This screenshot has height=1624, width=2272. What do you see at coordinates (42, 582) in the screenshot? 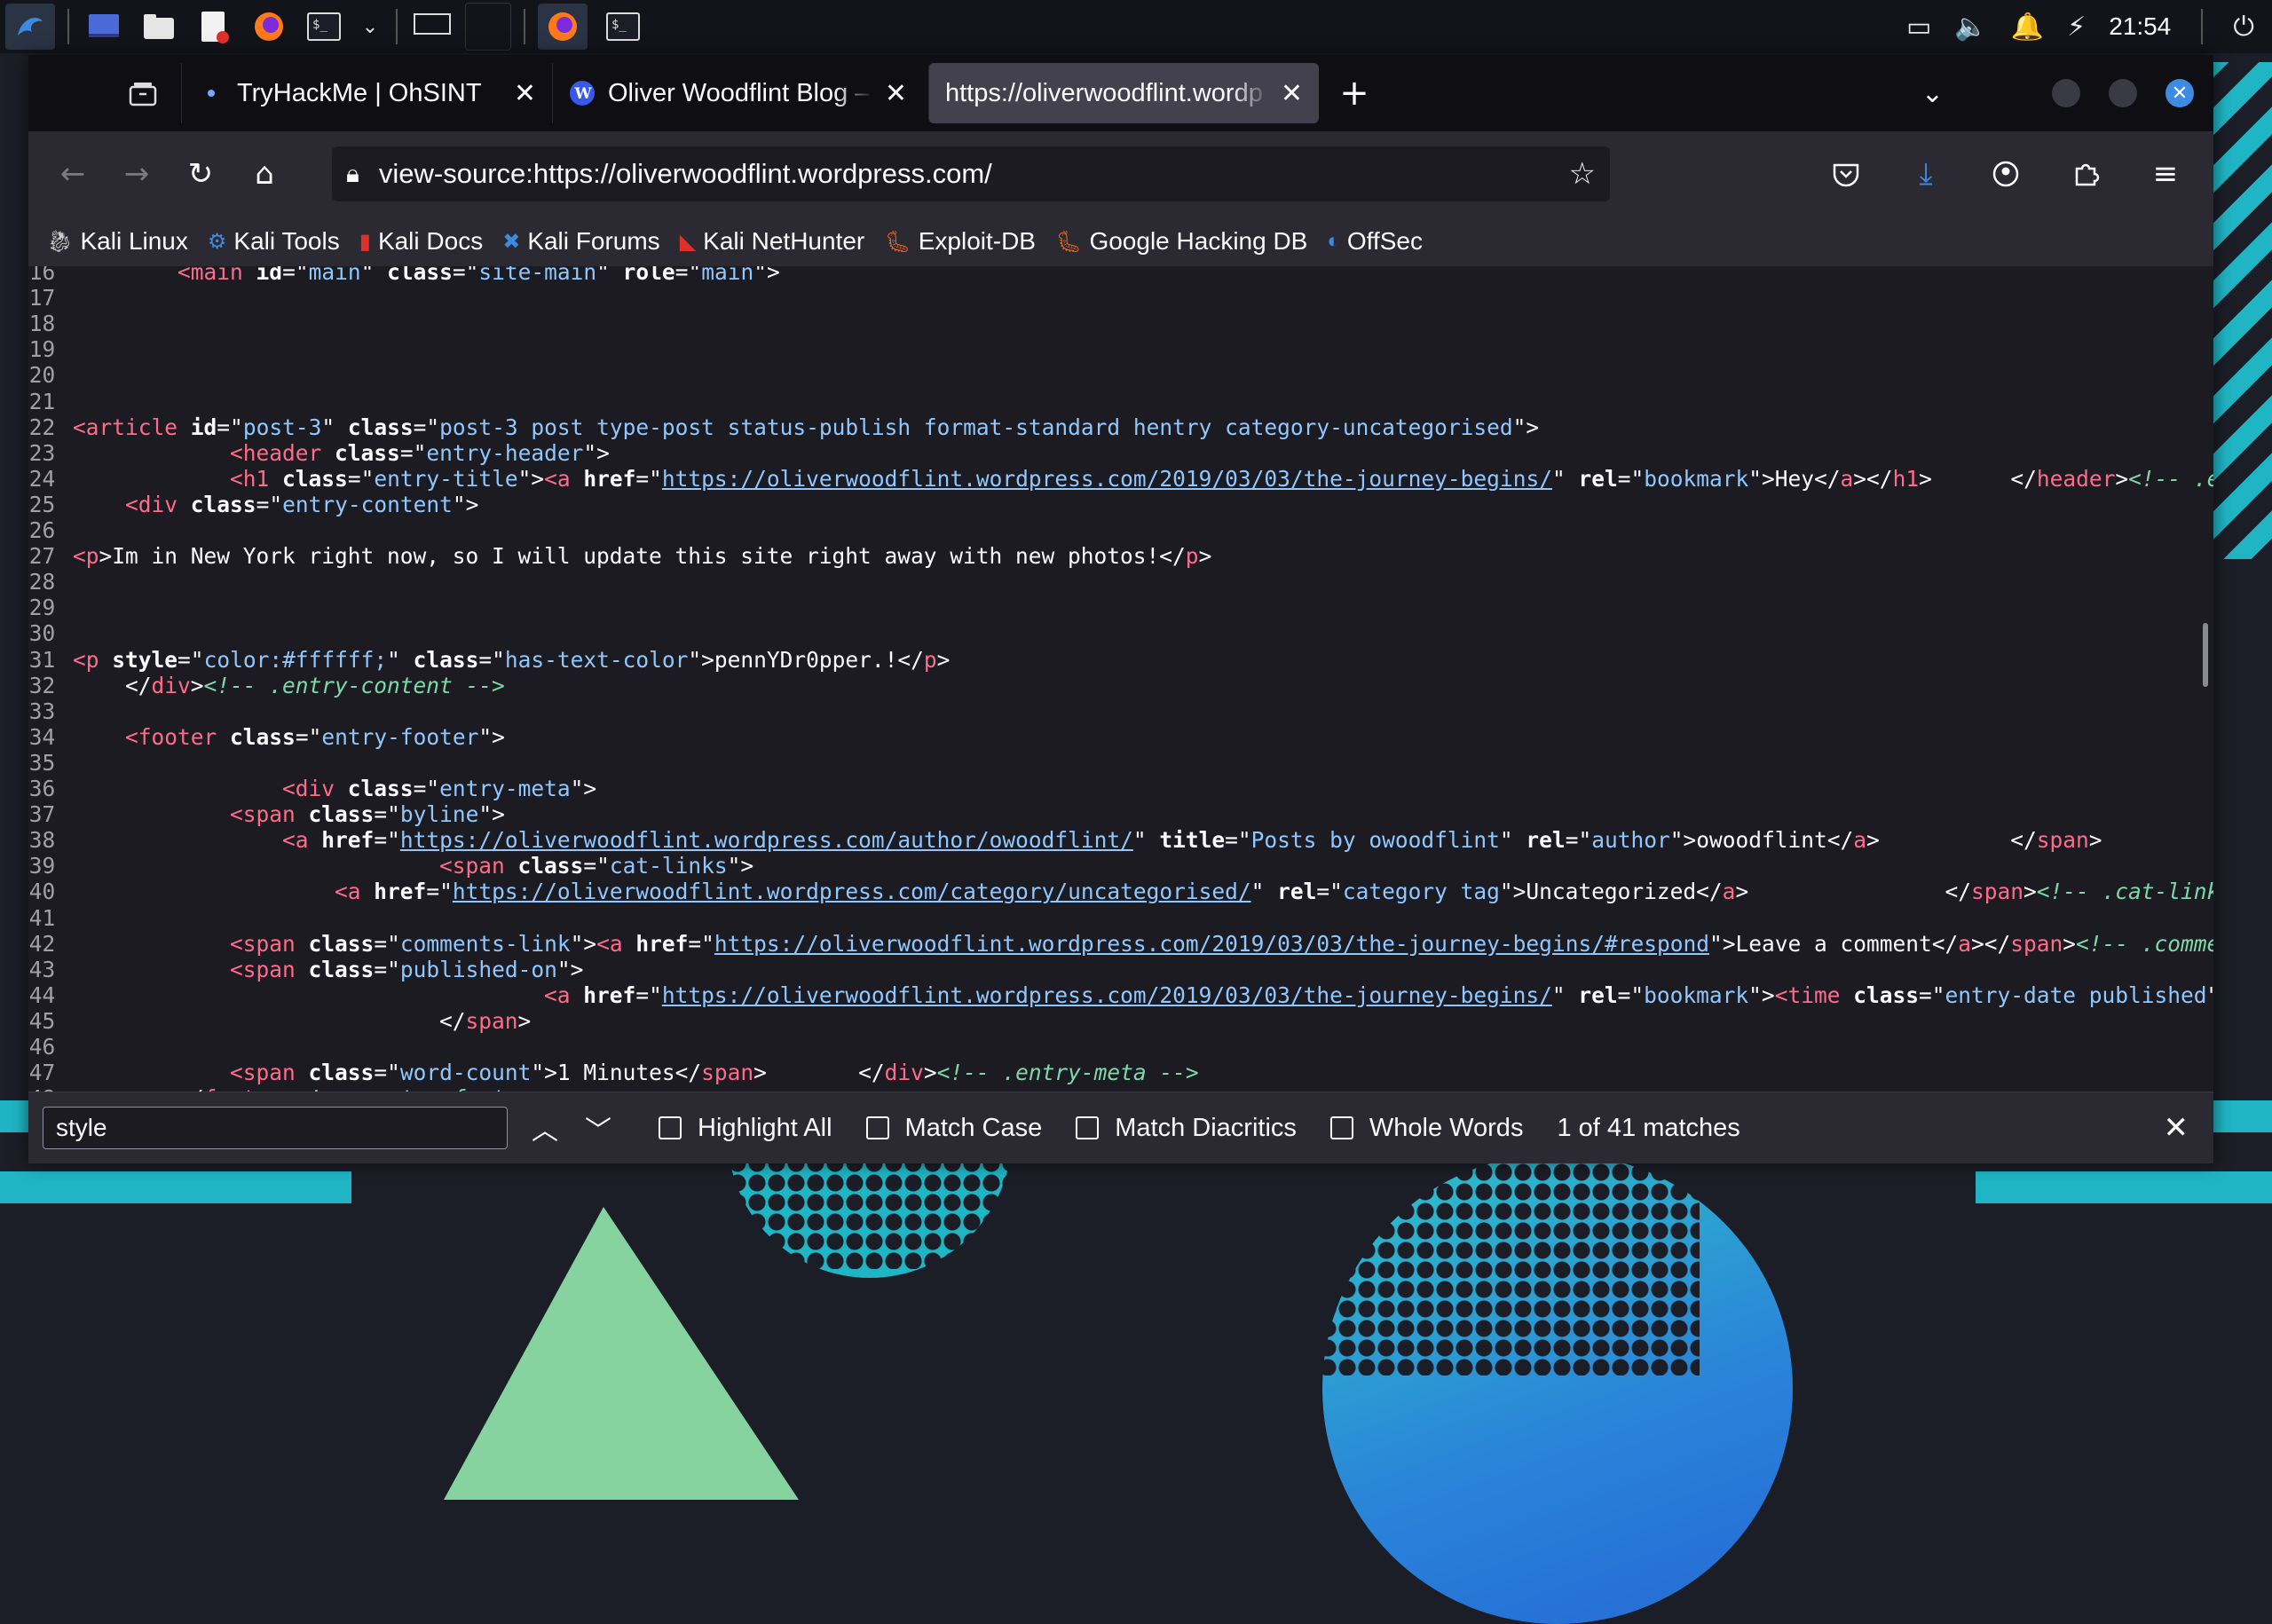
I see `line-number: 328` at bounding box center [42, 582].